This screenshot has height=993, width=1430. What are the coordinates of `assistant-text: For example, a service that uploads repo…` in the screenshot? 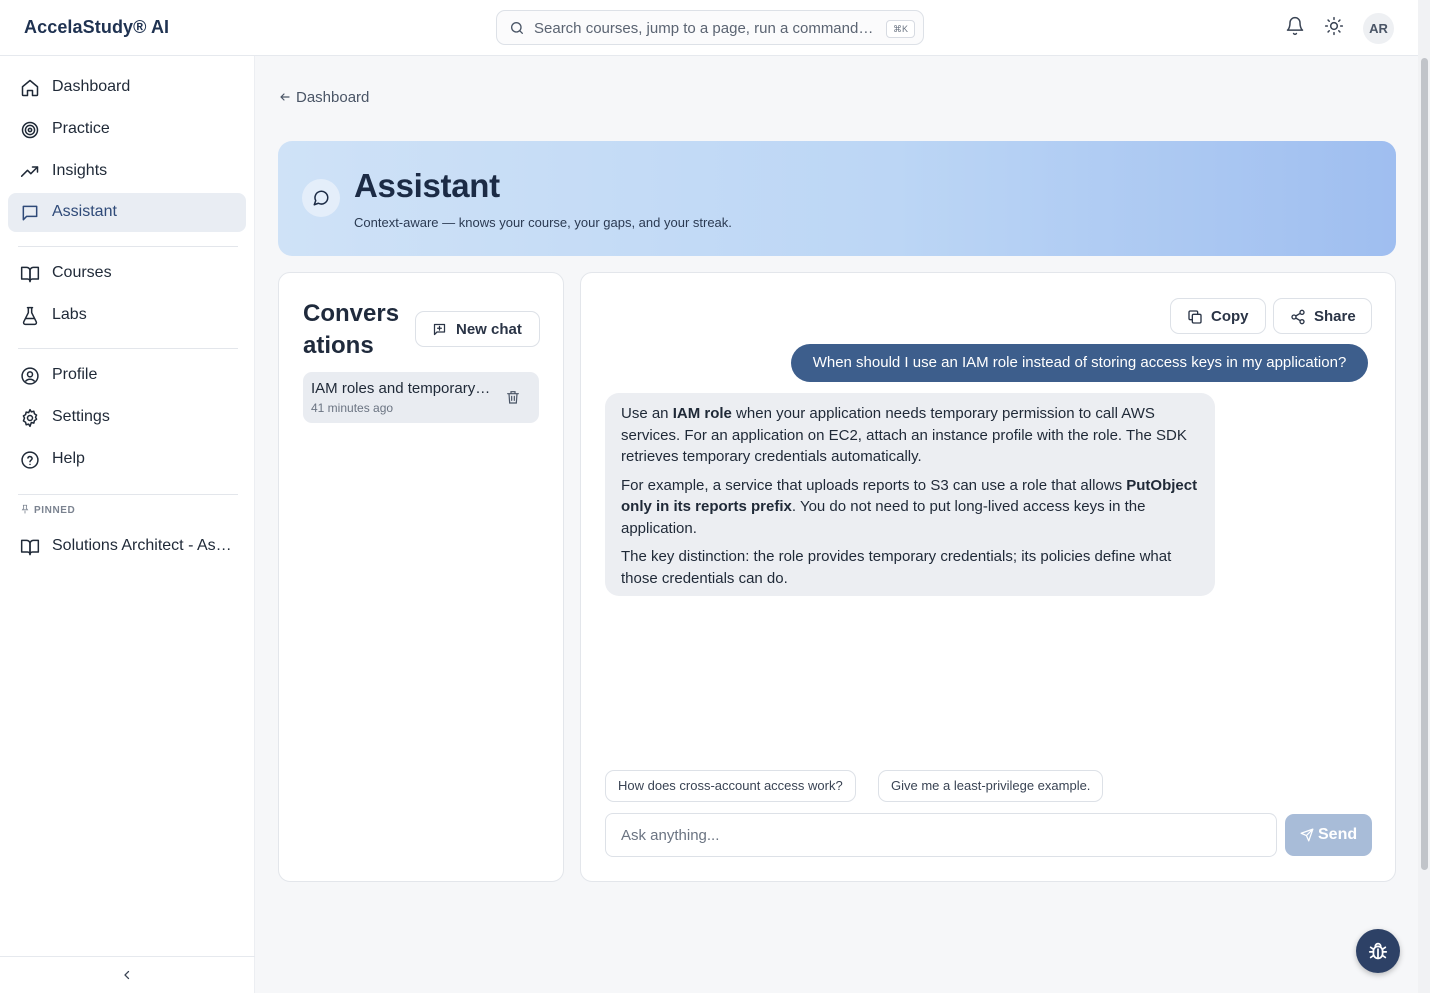 It's located at (874, 485).